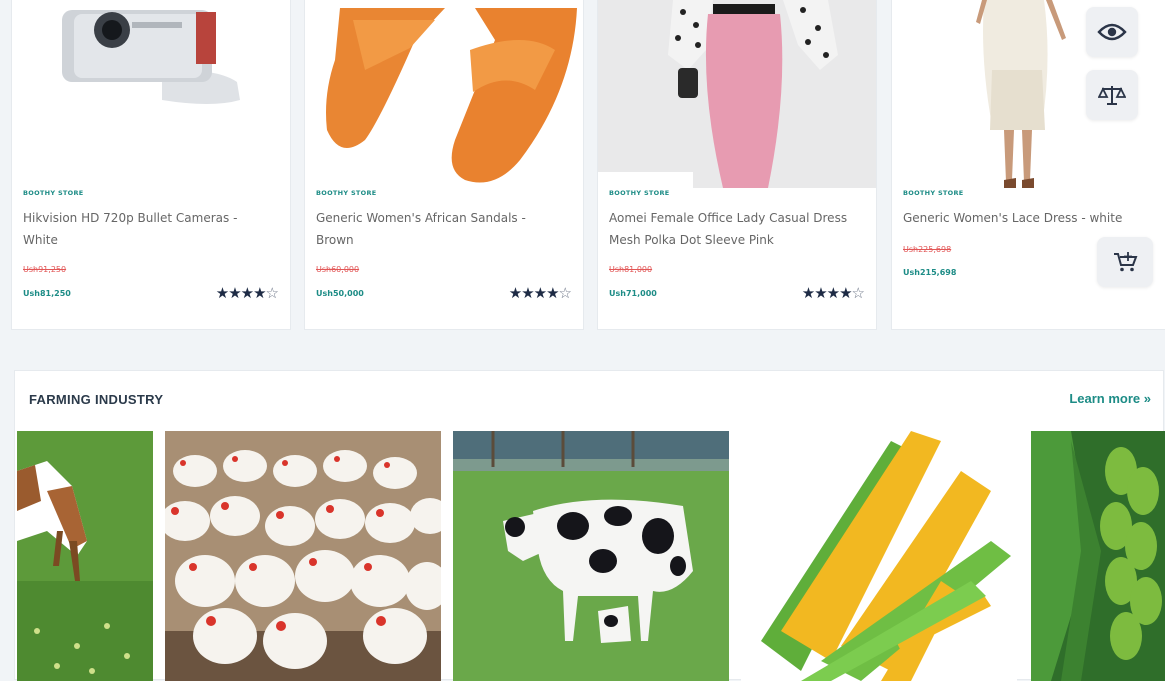 This screenshot has width=1165, height=681. I want to click on cart-icon, so click(1126, 262).